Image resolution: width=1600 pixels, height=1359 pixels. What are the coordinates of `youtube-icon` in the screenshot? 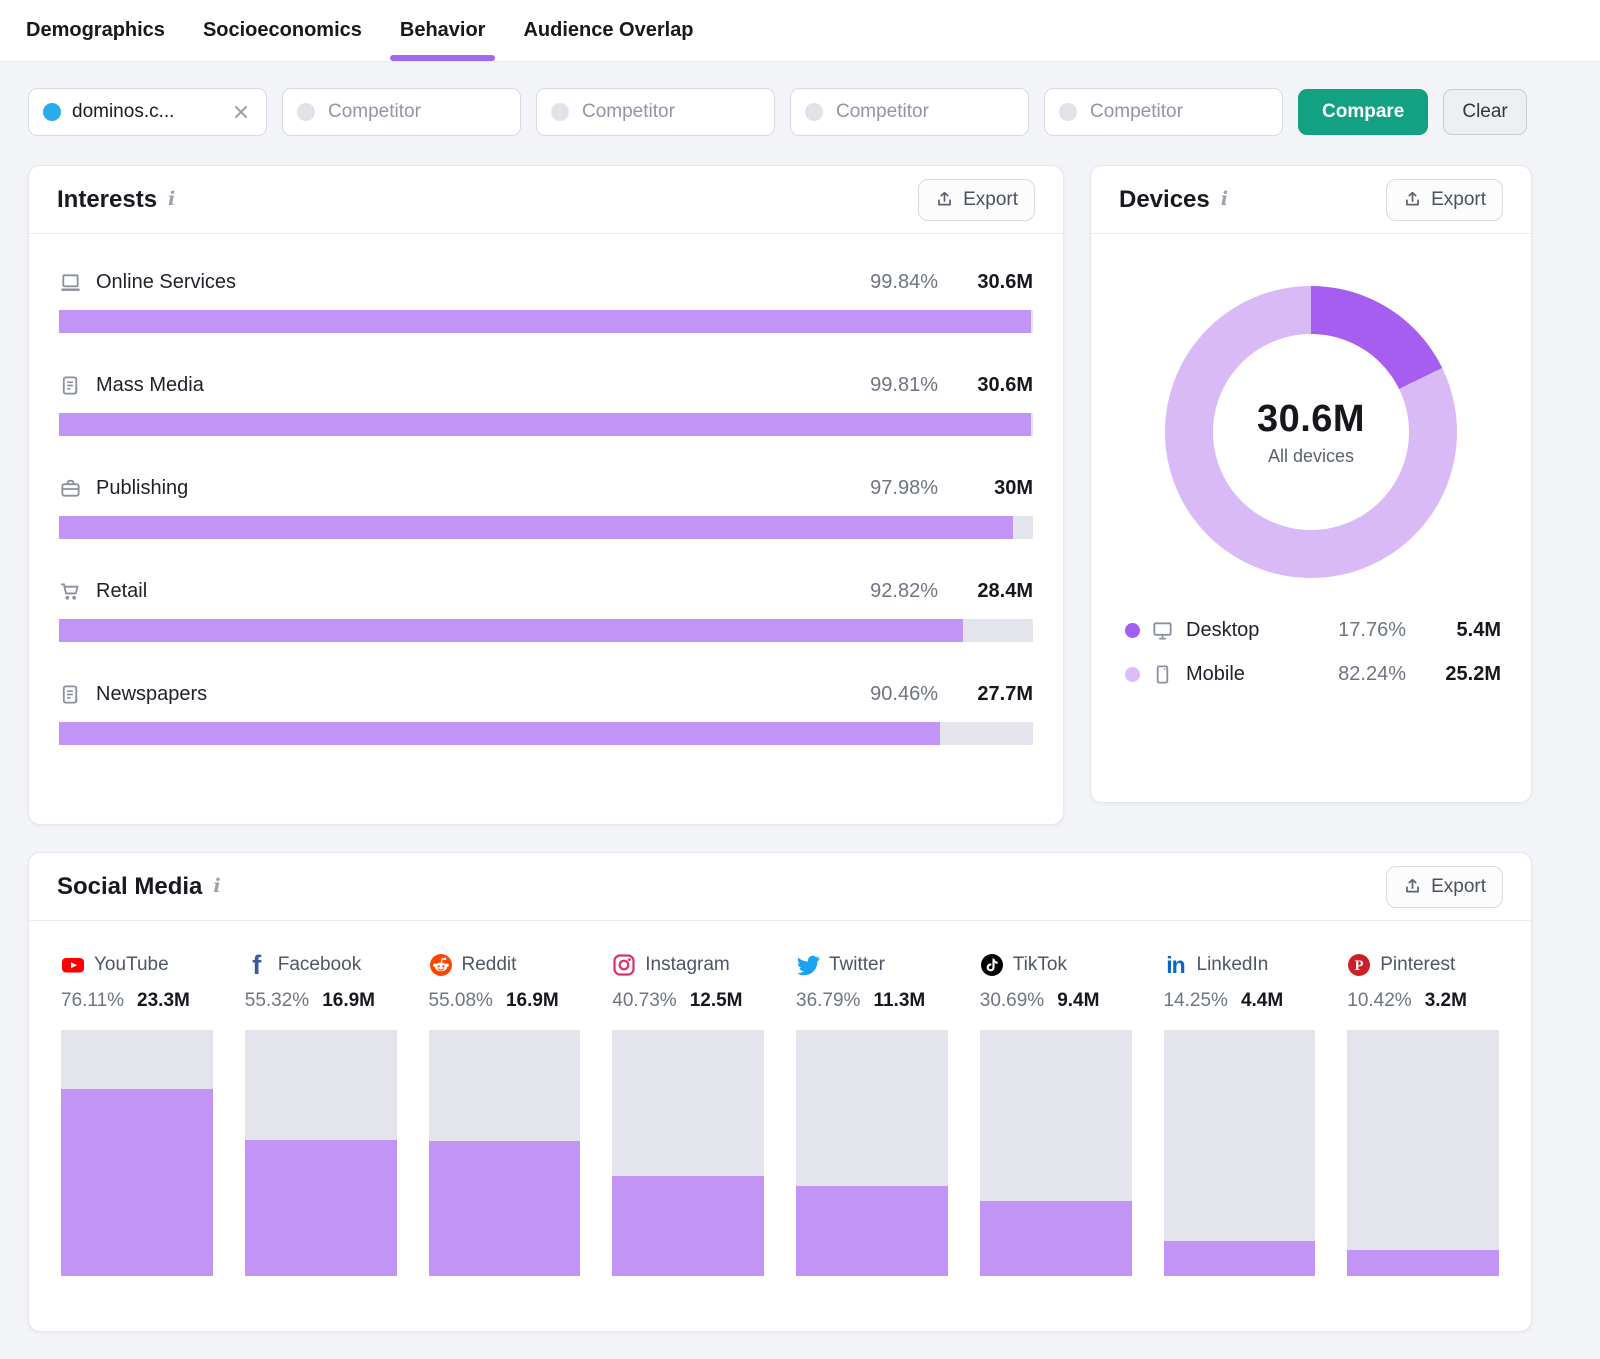 It's located at (73, 965).